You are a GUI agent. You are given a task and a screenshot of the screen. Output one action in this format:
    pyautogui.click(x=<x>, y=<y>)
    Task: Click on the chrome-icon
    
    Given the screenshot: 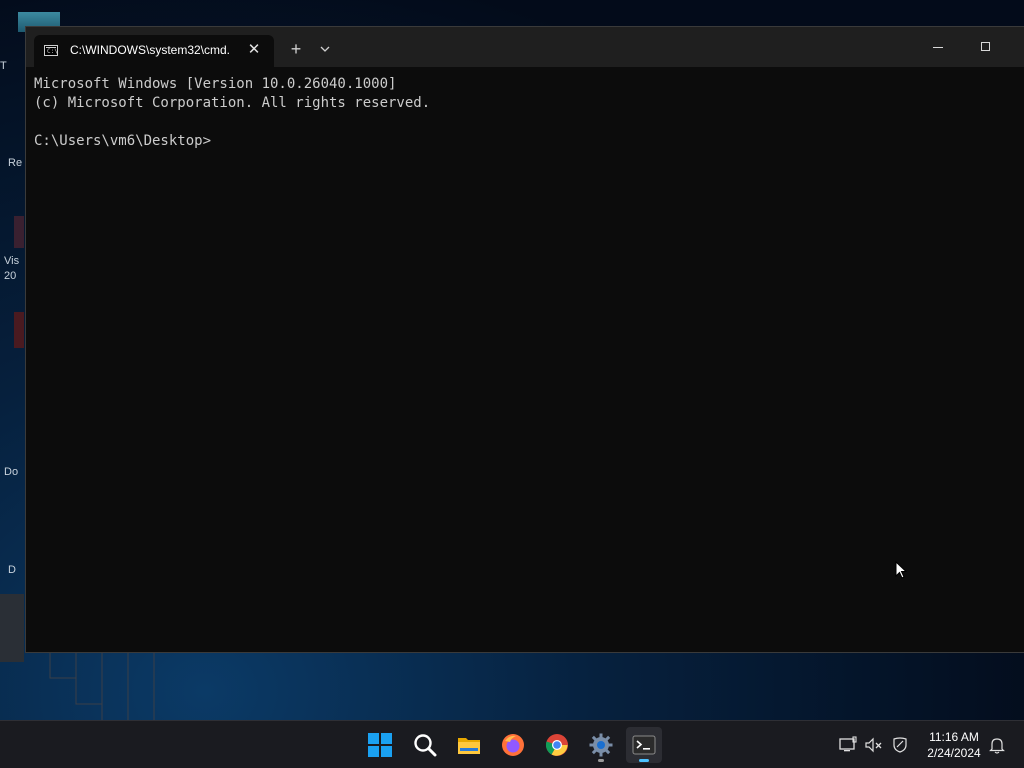 What is the action you would take?
    pyautogui.click(x=556, y=745)
    